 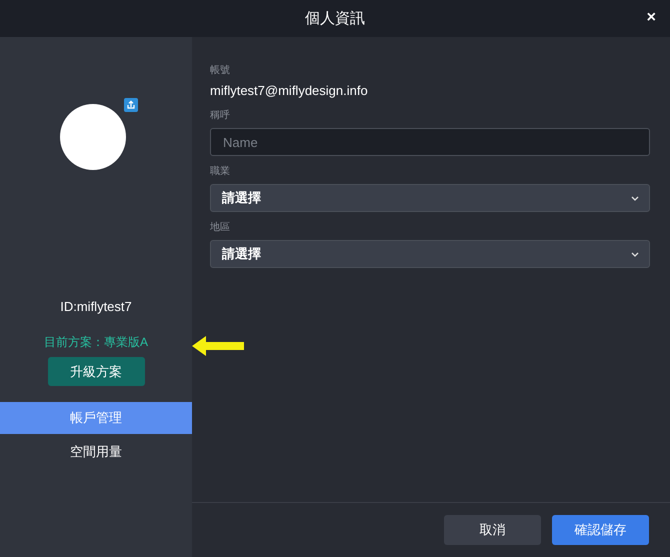 I want to click on nav-item: 空間用量, so click(x=96, y=452).